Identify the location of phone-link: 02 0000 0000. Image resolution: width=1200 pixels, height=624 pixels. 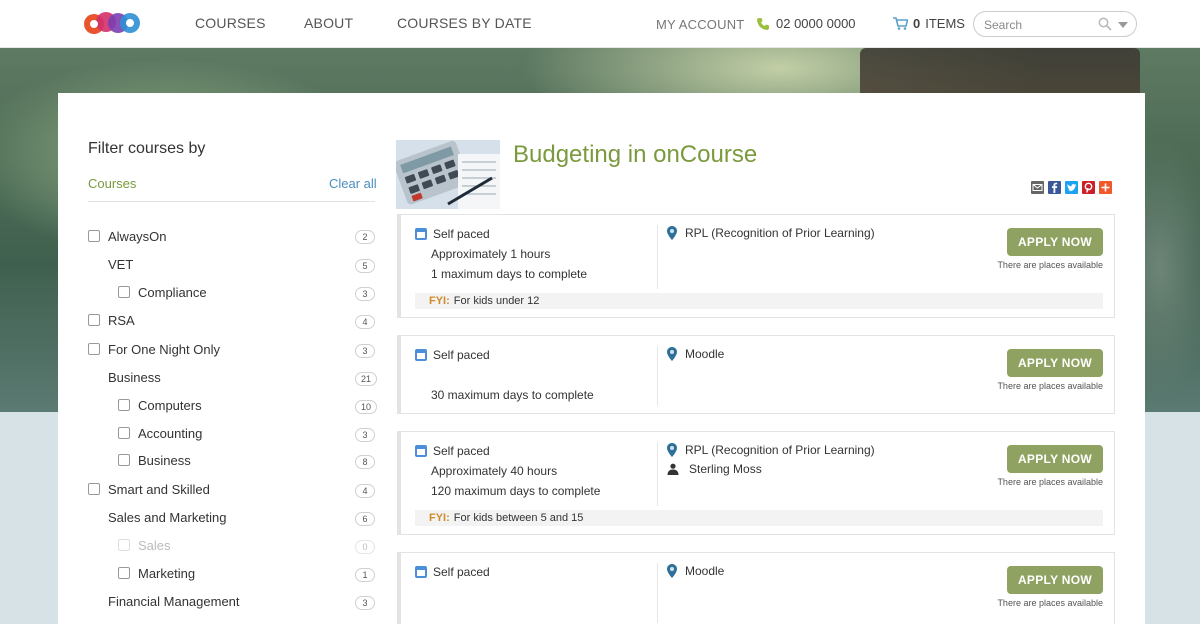
(806, 23).